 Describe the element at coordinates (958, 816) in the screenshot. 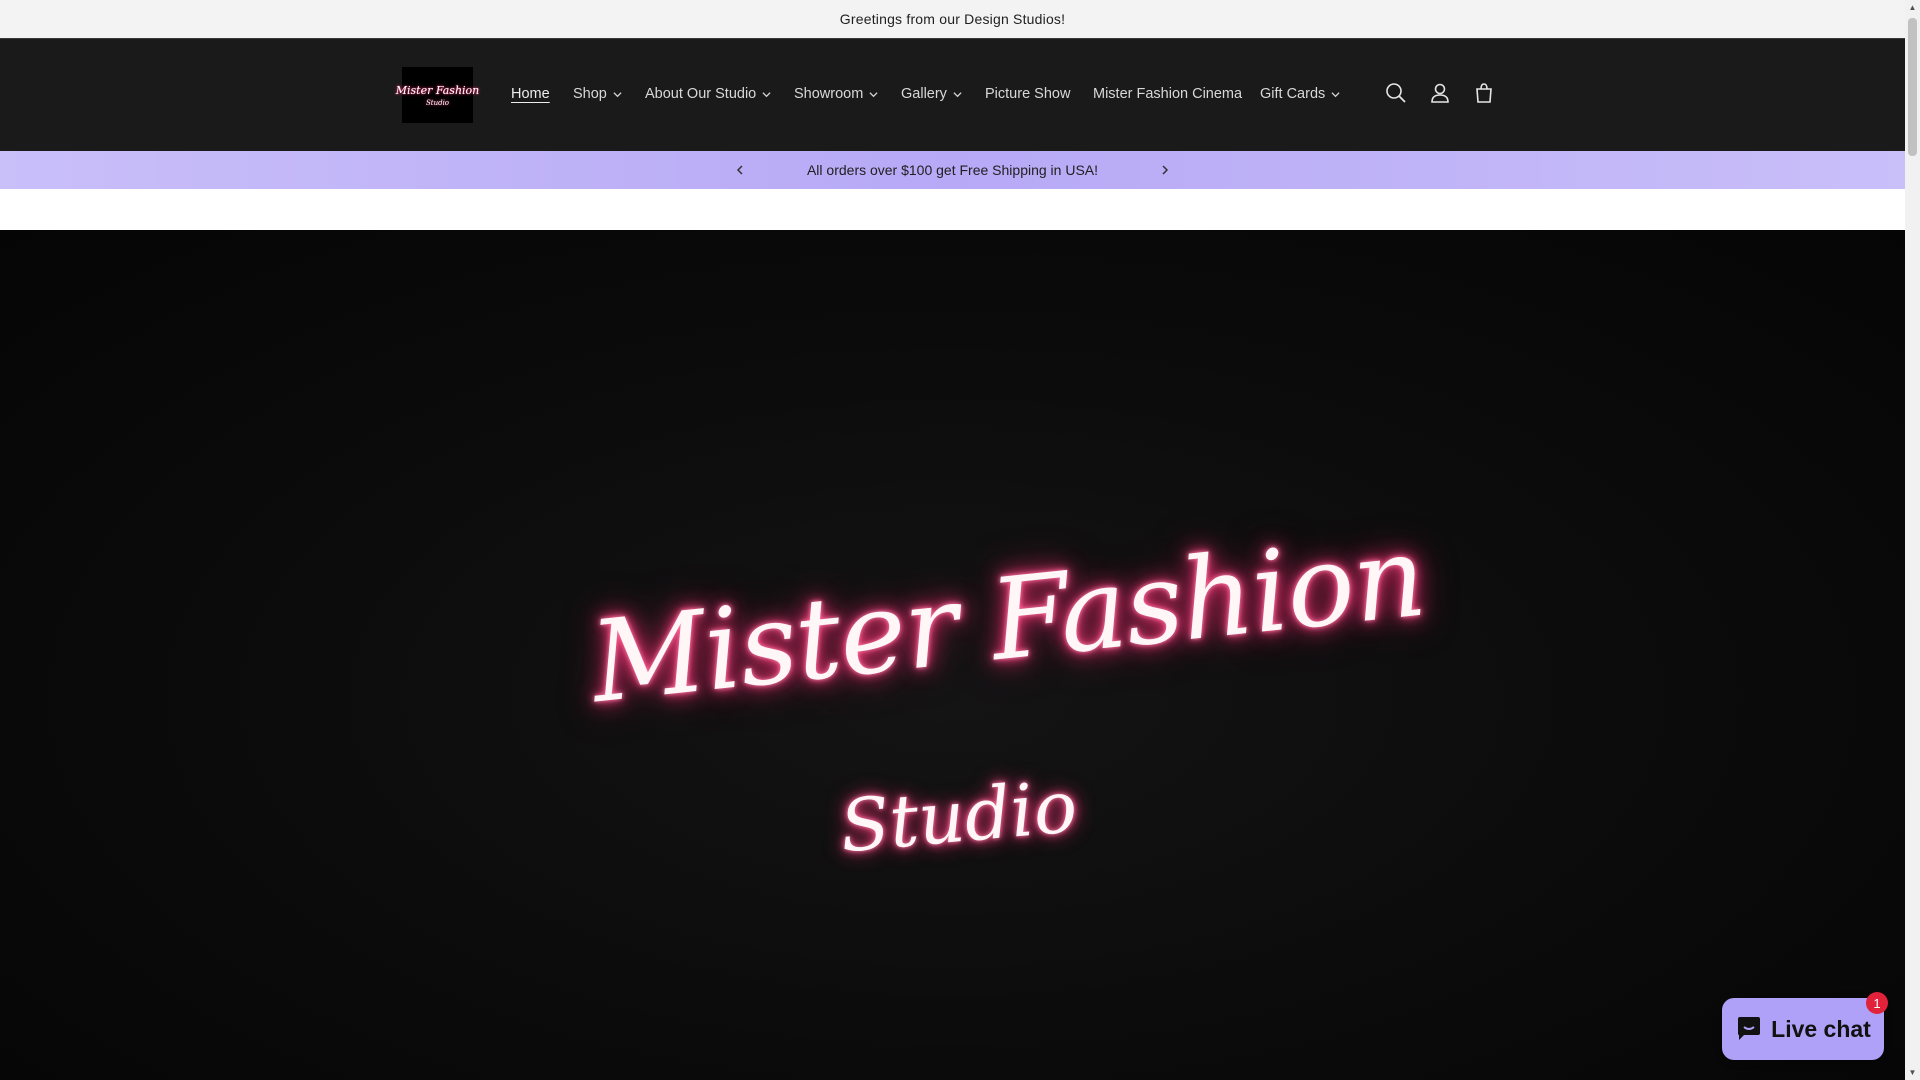

I see `hero-subtitle: Studio` at that location.